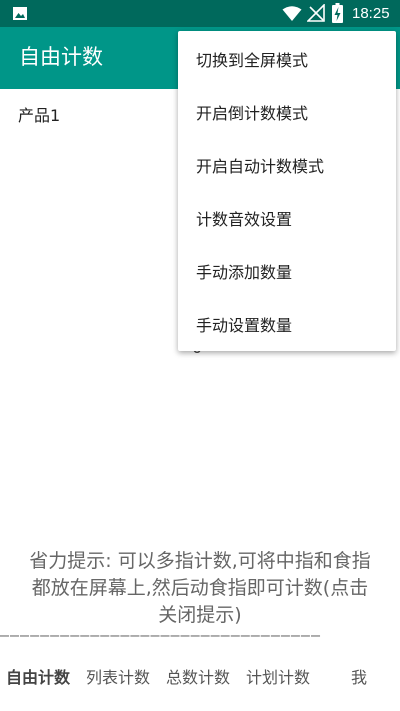 The image size is (400, 711). I want to click on battery-charging-icon, so click(337, 13).